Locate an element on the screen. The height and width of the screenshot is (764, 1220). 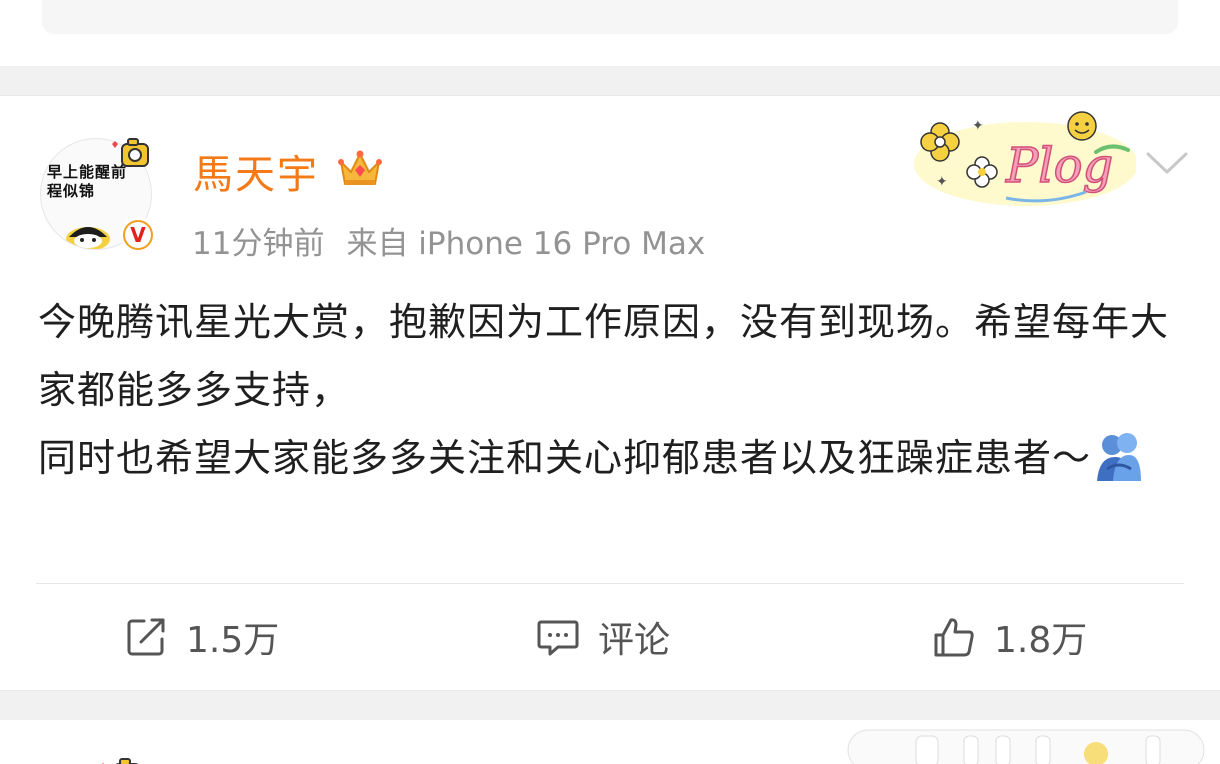
username: 馬天宇 is located at coordinates (256, 171).